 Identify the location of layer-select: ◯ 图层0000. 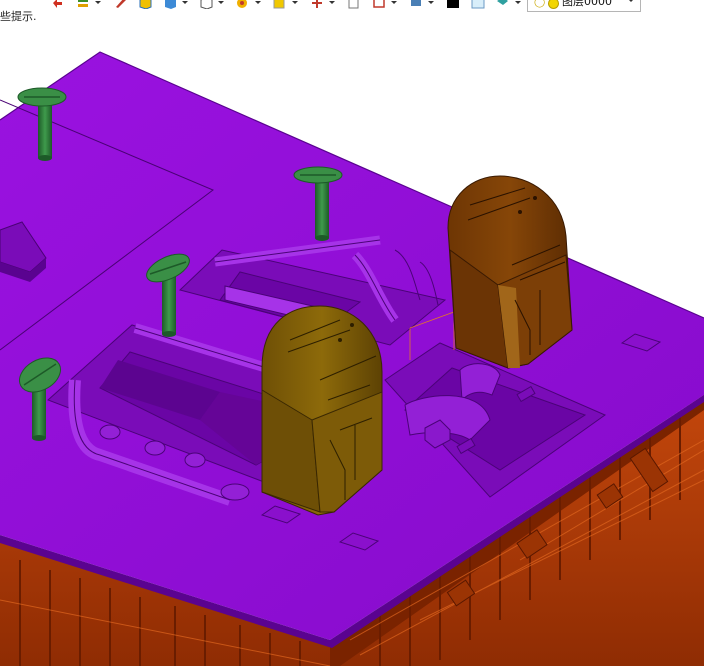
(584, 6).